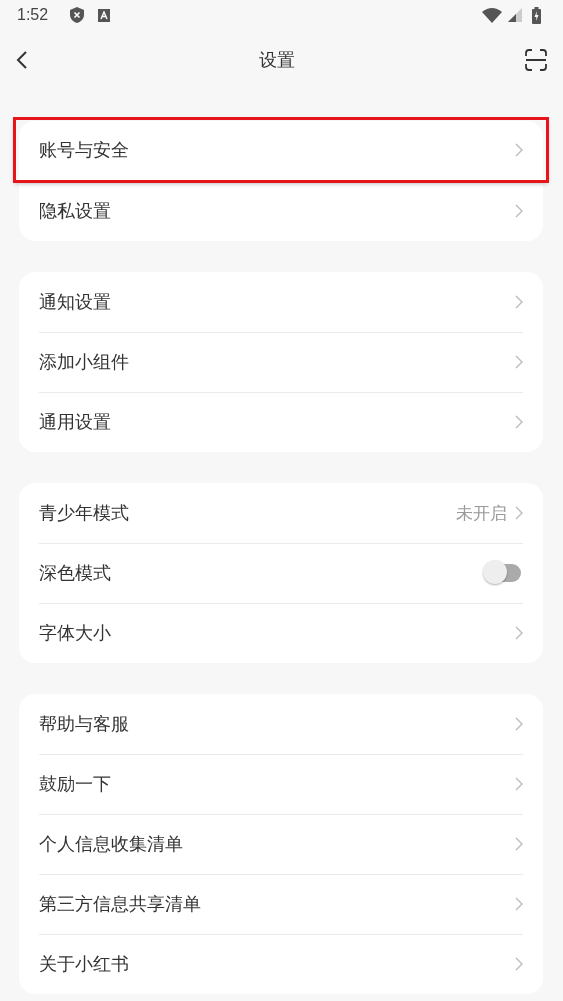  I want to click on row-label: 深色模式, so click(75, 573).